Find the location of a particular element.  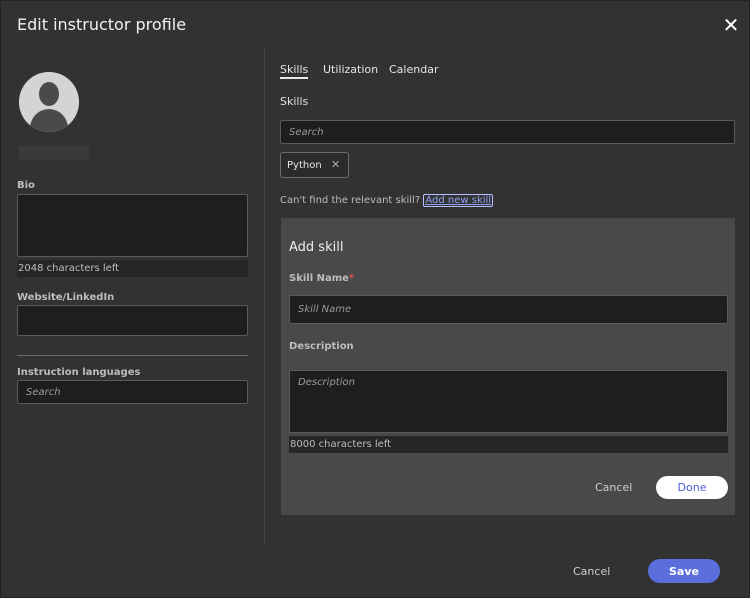

languages-search-input: Search is located at coordinates (132, 392).